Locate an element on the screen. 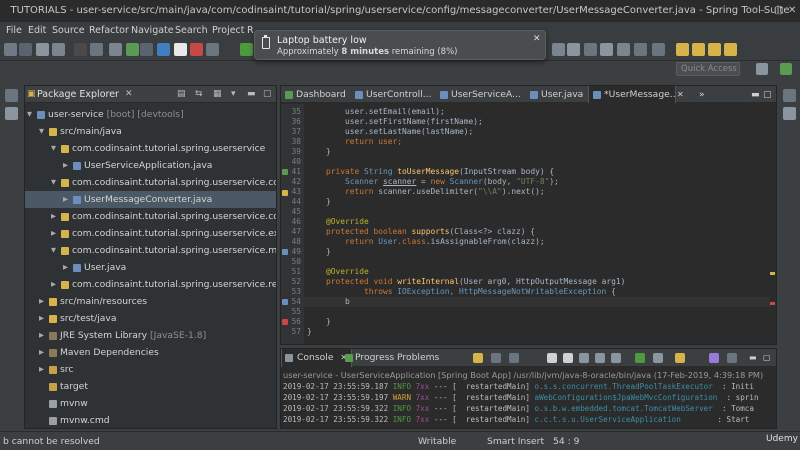 The image size is (800, 450). tab-progress: Progress is located at coordinates (369, 358).